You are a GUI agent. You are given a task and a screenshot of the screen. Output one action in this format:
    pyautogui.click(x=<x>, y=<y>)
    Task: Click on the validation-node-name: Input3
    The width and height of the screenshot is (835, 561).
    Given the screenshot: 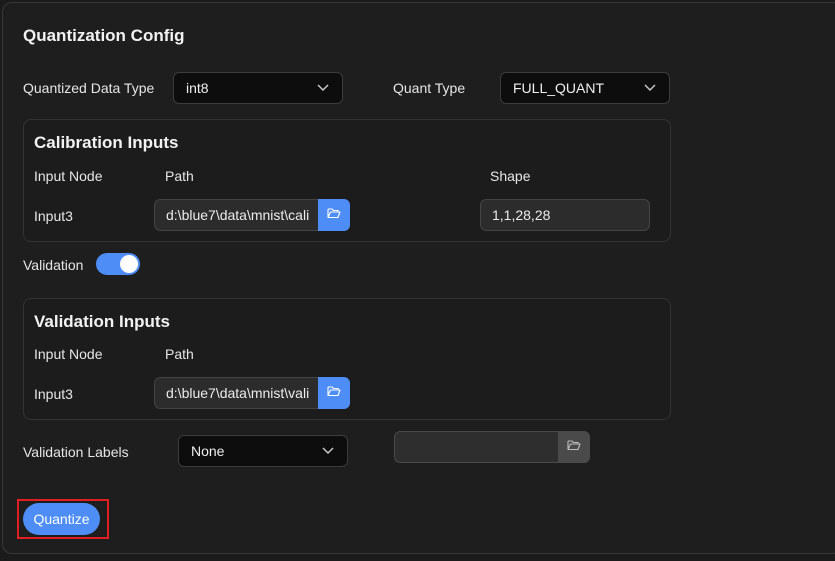 What is the action you would take?
    pyautogui.click(x=53, y=394)
    